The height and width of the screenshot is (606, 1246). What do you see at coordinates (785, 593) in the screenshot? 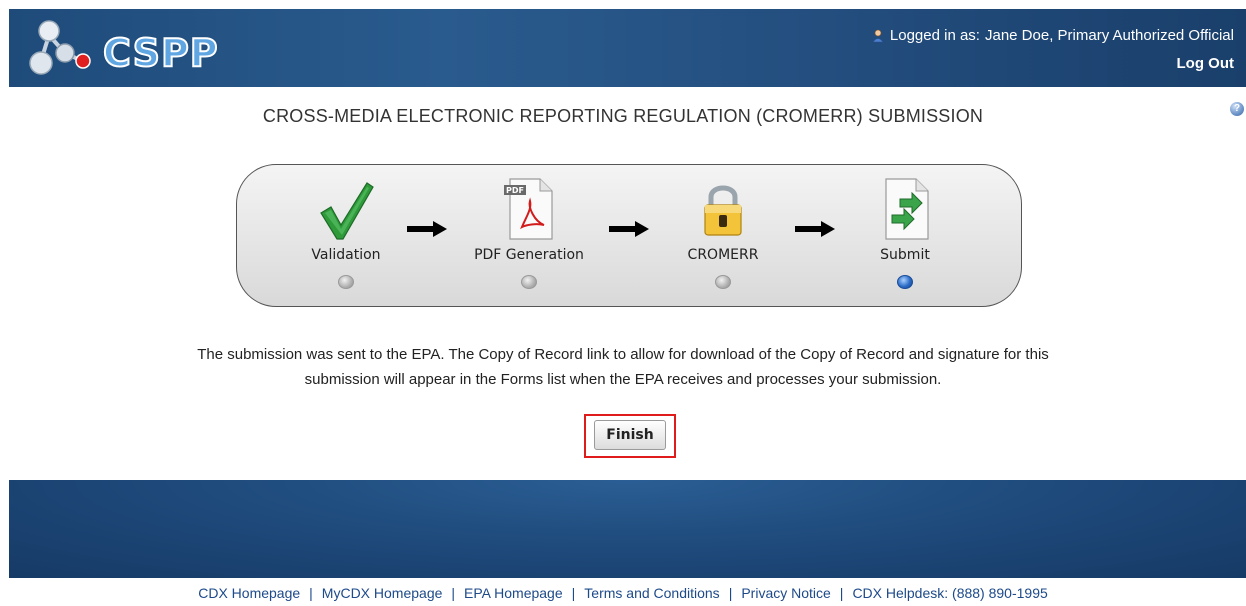
I see `footer-link-privacy: Privacy Notice` at bounding box center [785, 593].